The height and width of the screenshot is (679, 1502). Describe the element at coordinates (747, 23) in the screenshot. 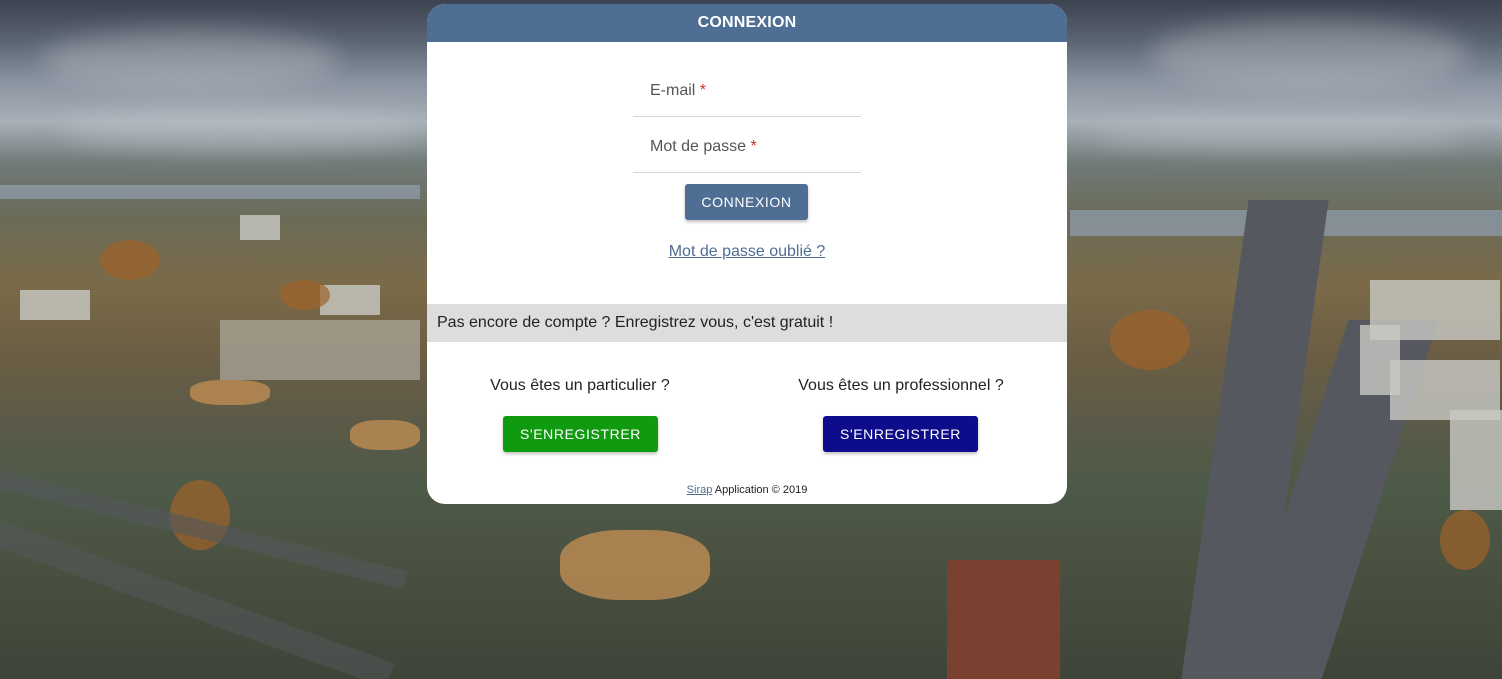

I see `panel-title: CONNEXION` at that location.